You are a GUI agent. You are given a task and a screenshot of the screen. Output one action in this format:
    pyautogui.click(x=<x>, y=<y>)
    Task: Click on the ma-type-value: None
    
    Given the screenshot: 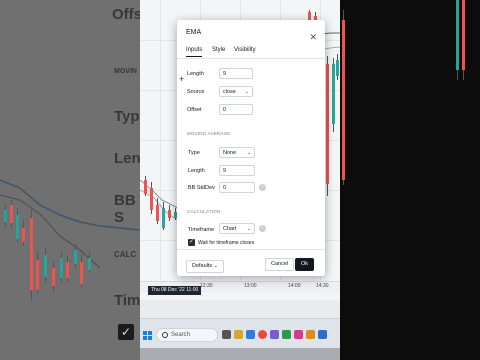 What is the action you would take?
    pyautogui.click(x=230, y=153)
    